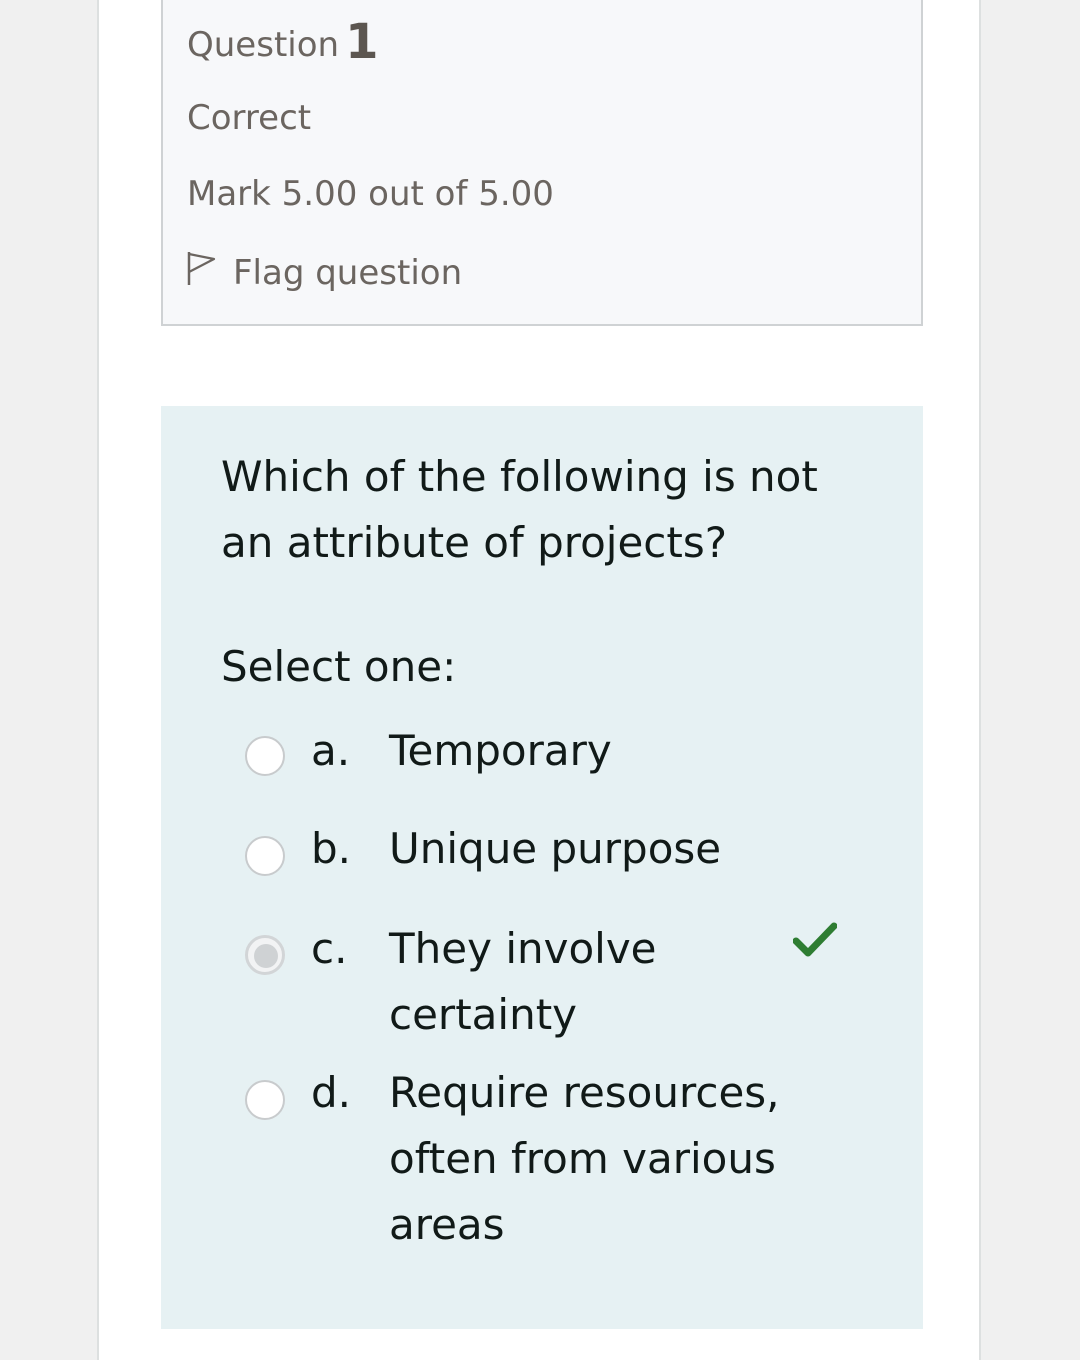 The image size is (1080, 1360). What do you see at coordinates (339, 666) in the screenshot?
I see `answer-prompt: Select one:` at bounding box center [339, 666].